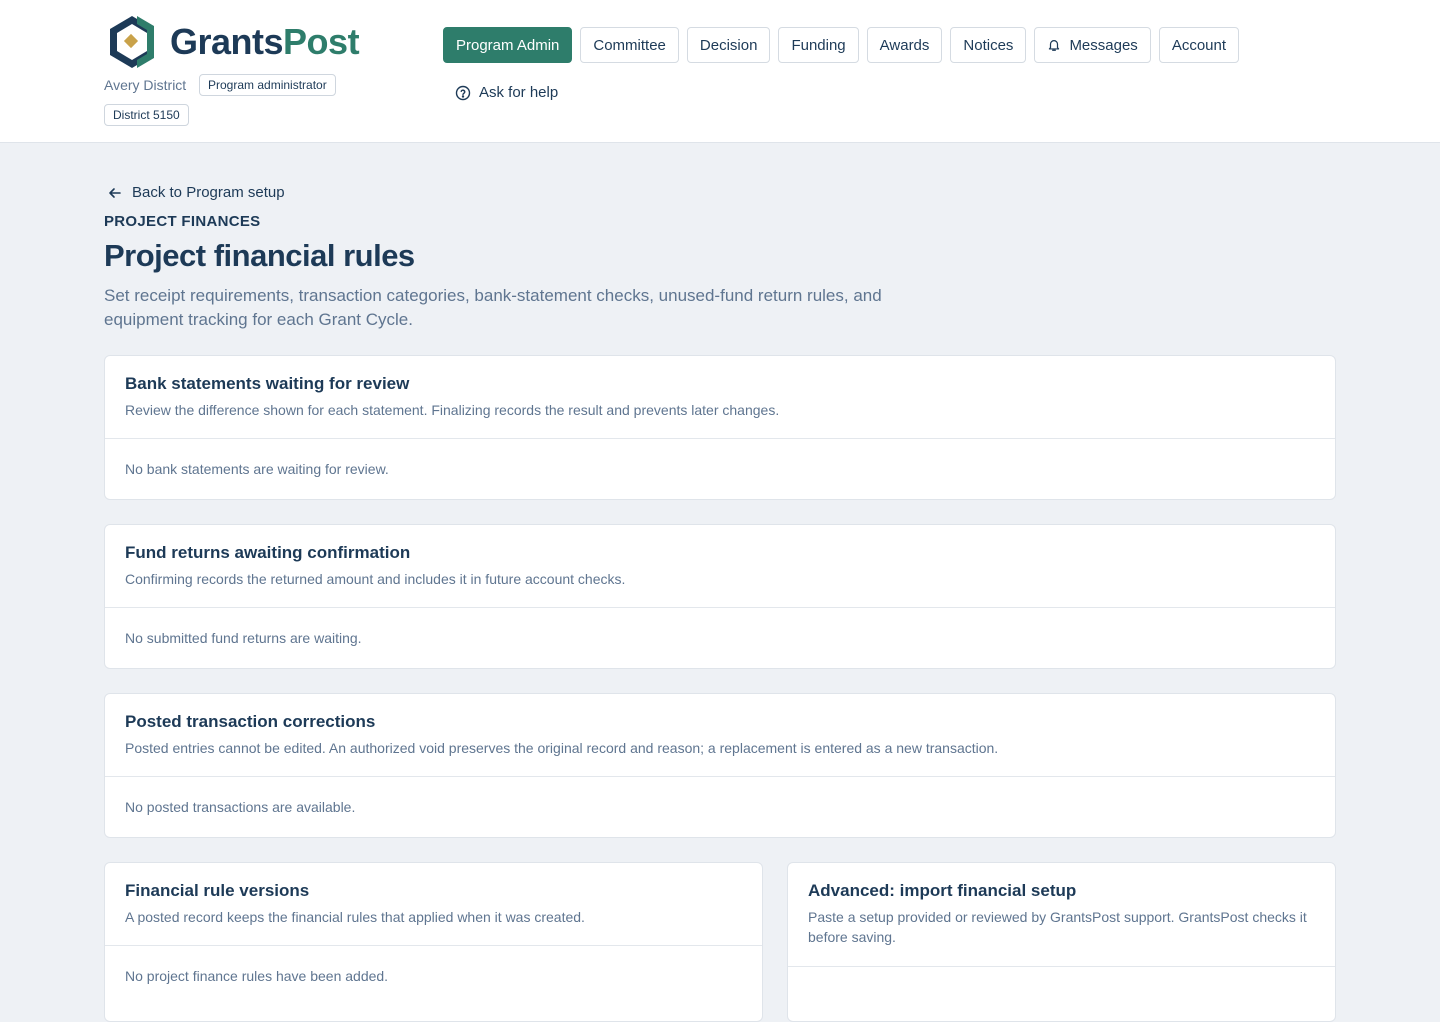 The height and width of the screenshot is (1022, 1440). I want to click on nav-messages-label: Messages, so click(1103, 45).